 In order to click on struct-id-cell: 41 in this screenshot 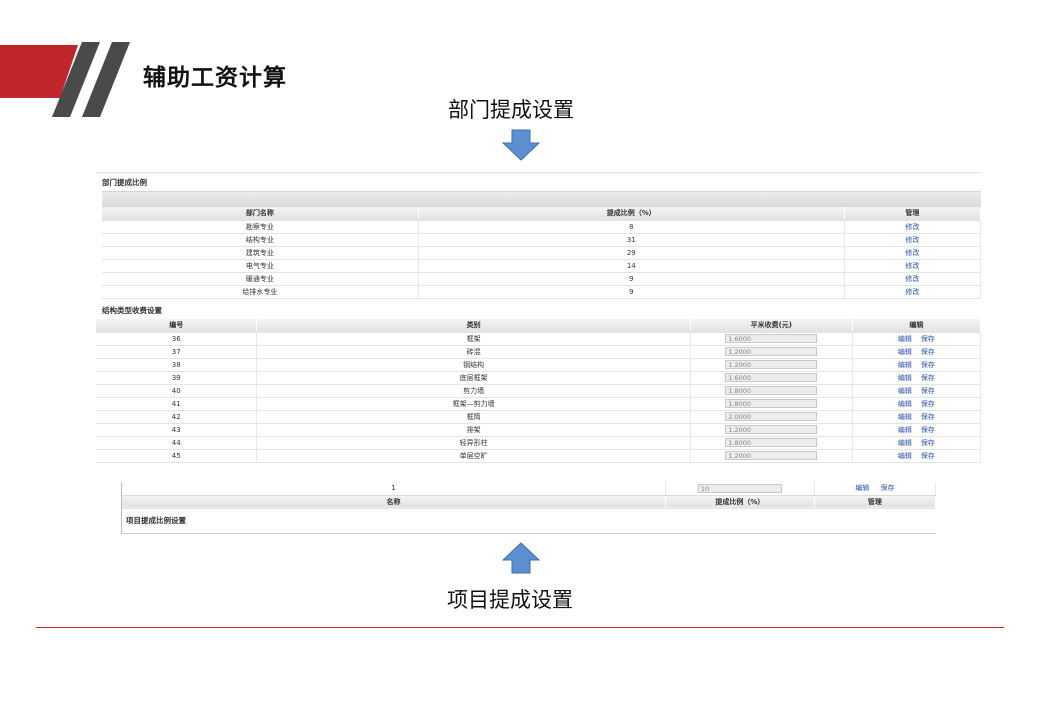, I will do `click(177, 404)`.